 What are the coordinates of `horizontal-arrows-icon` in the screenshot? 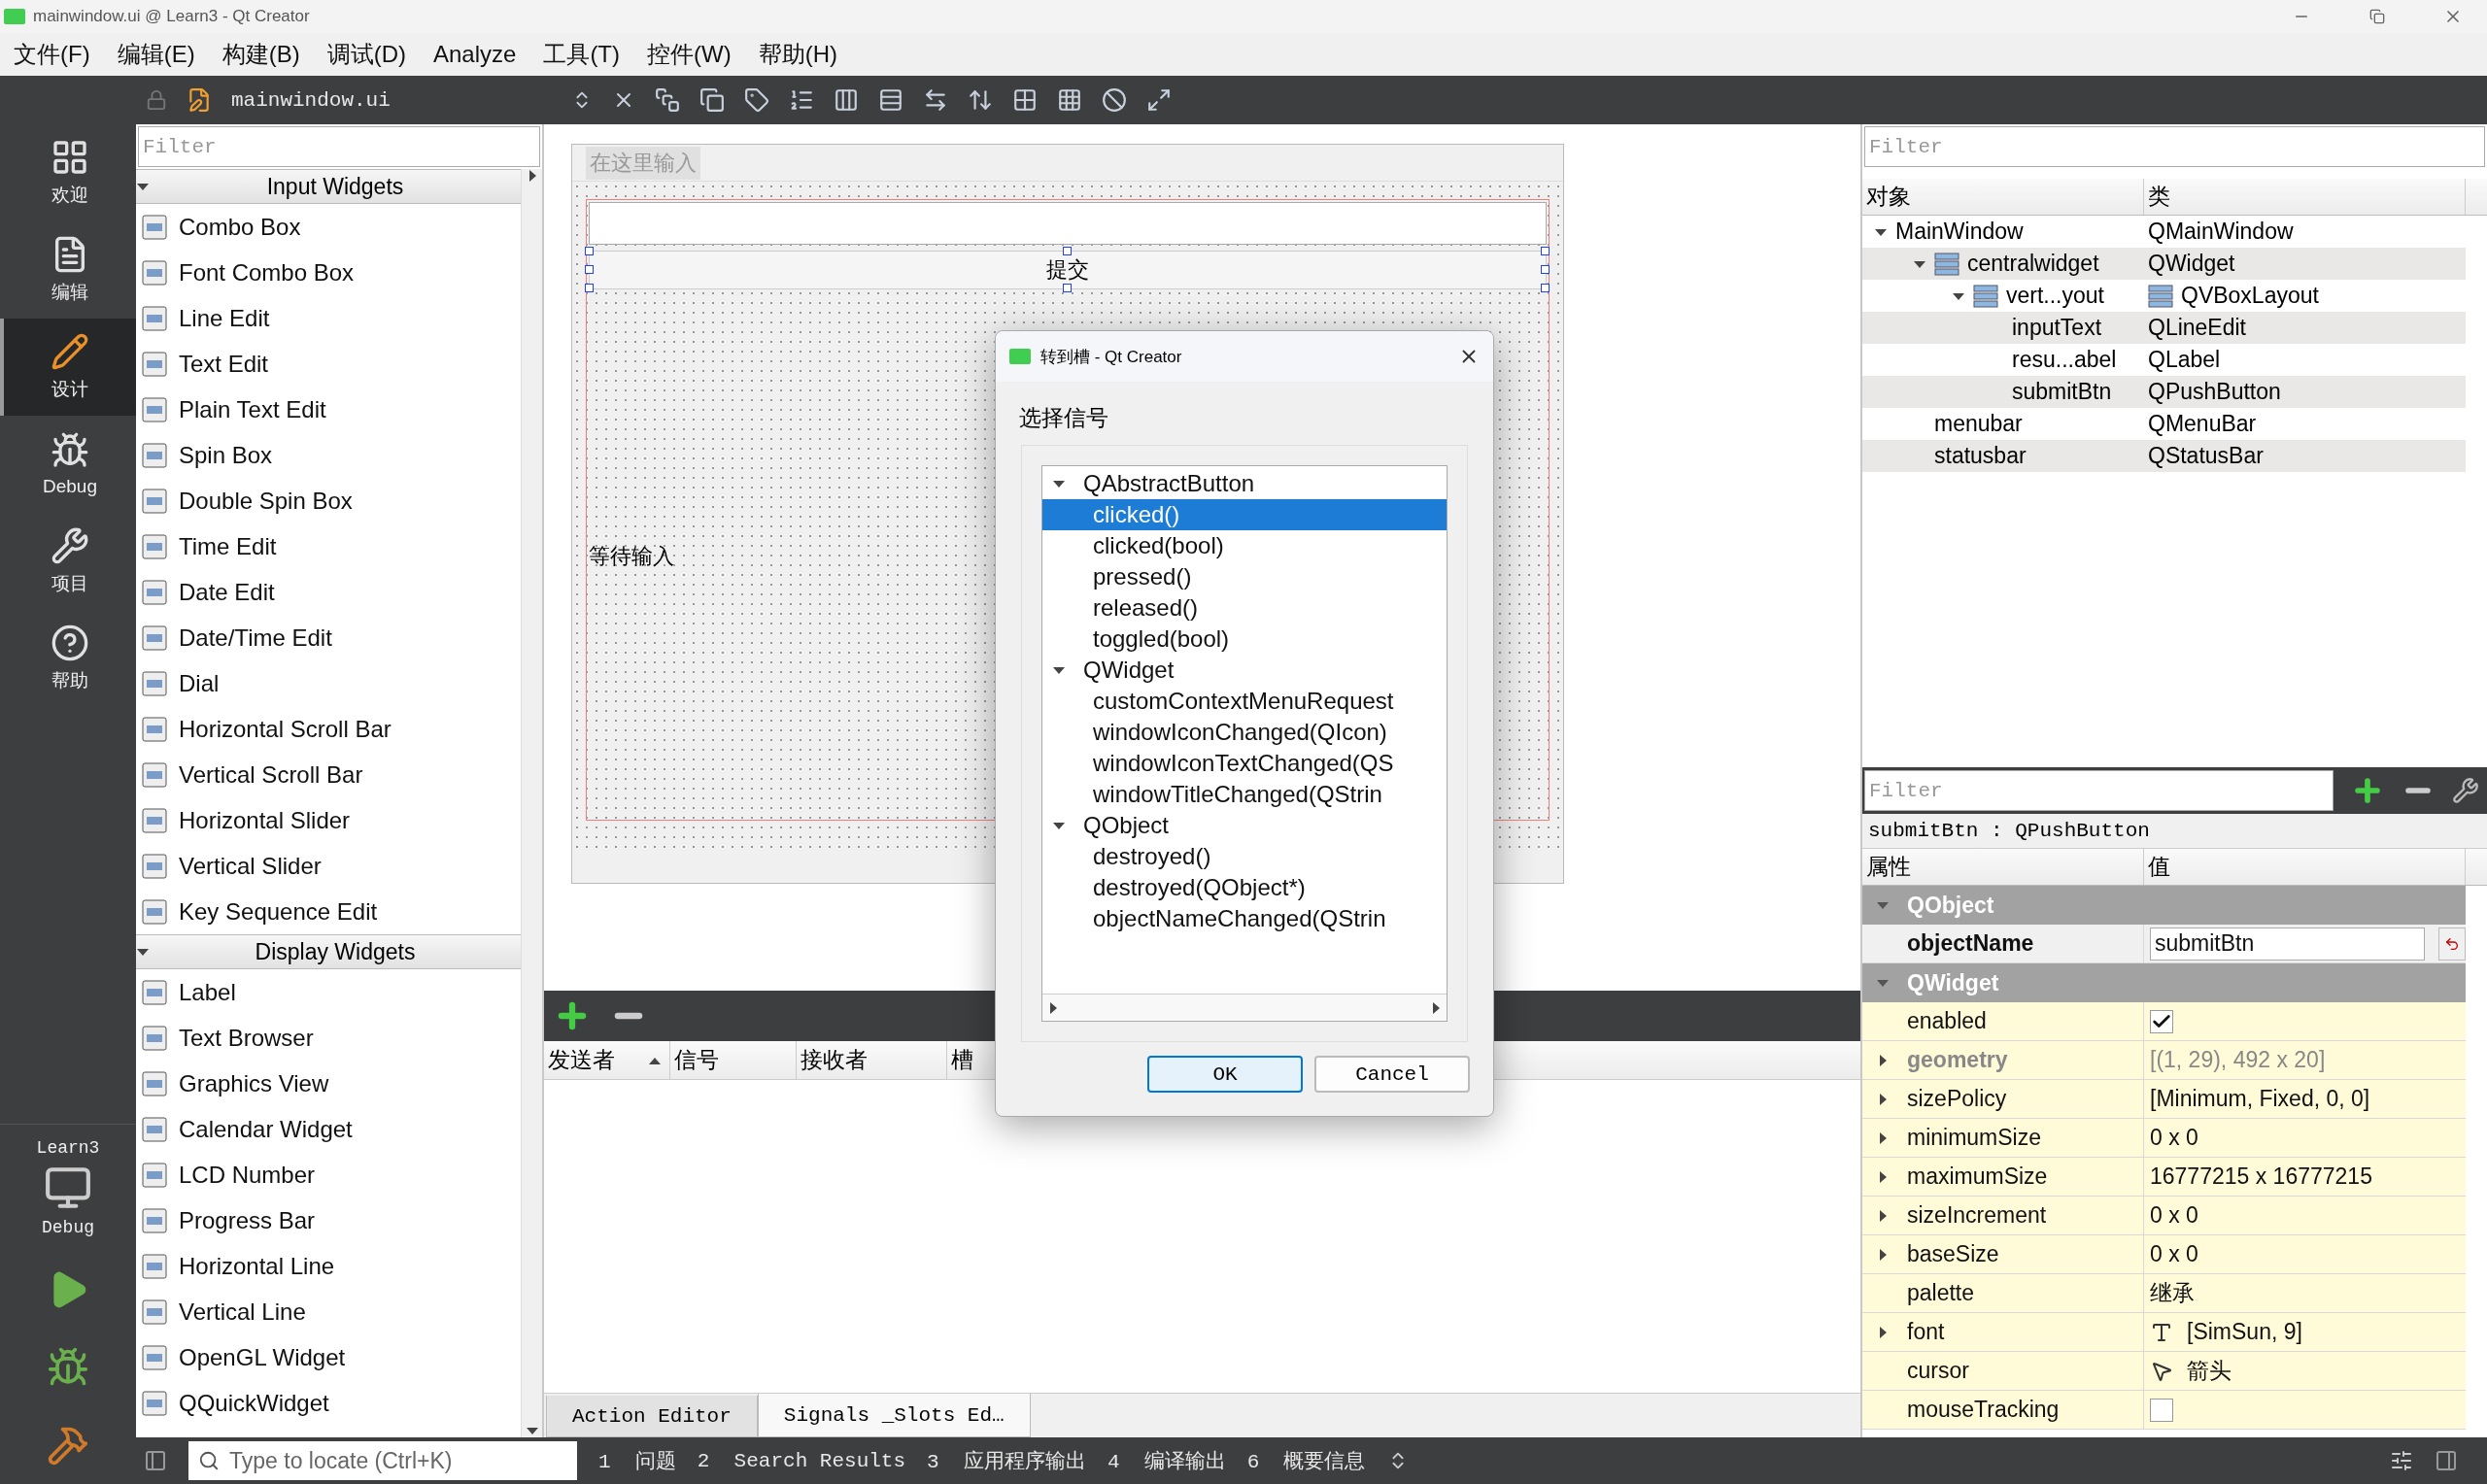 It's located at (935, 100).